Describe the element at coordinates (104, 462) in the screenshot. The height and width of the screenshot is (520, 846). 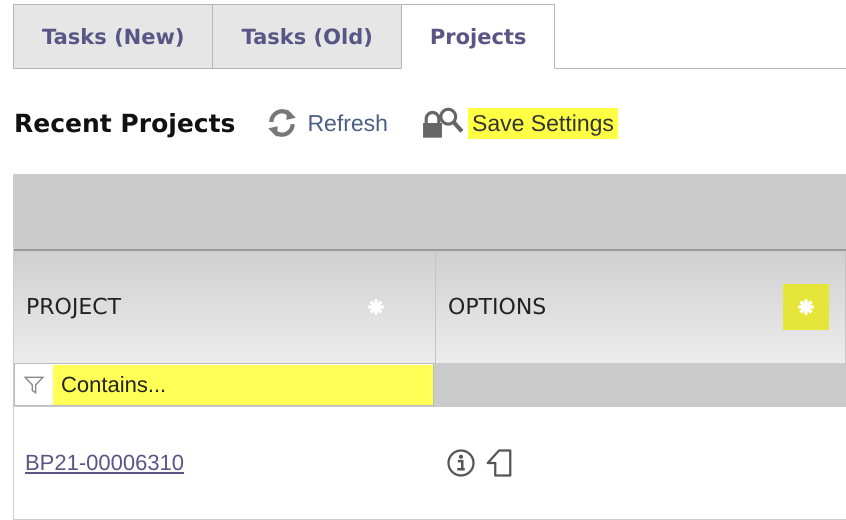
I see `project-link: BP21-00006310` at that location.